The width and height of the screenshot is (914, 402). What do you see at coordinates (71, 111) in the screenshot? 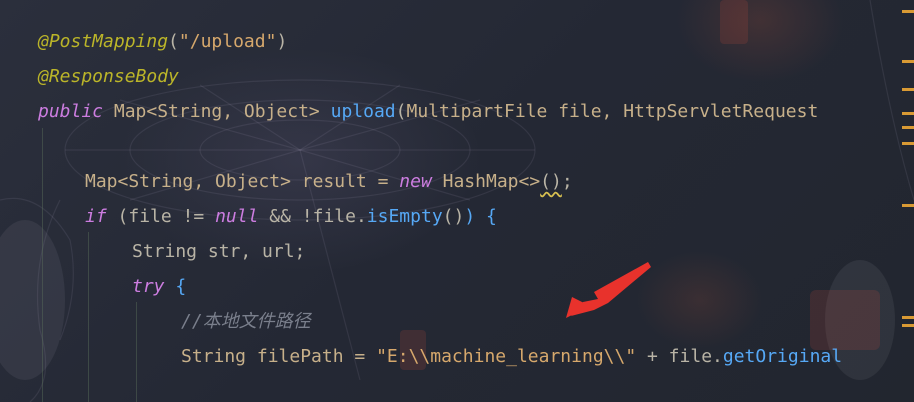
I see `public-keyword: public` at bounding box center [71, 111].